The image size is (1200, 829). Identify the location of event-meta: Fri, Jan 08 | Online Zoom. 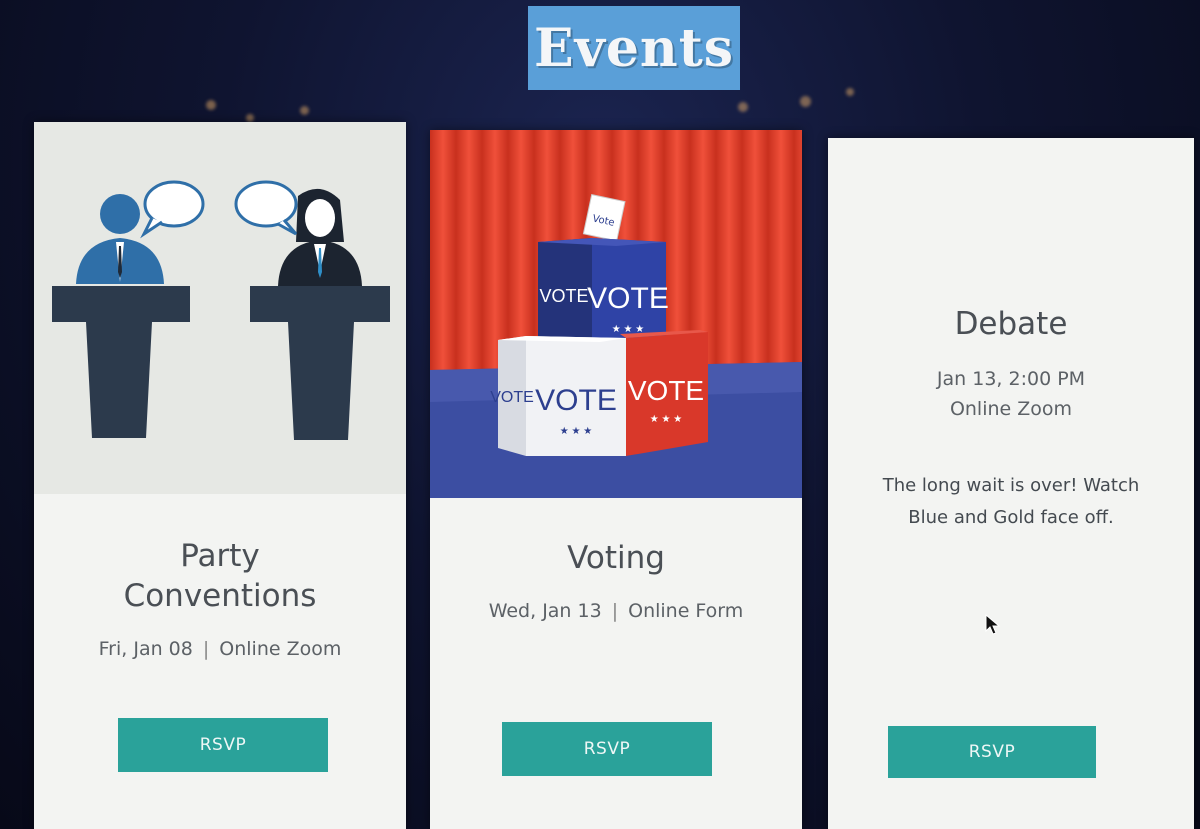
(220, 649).